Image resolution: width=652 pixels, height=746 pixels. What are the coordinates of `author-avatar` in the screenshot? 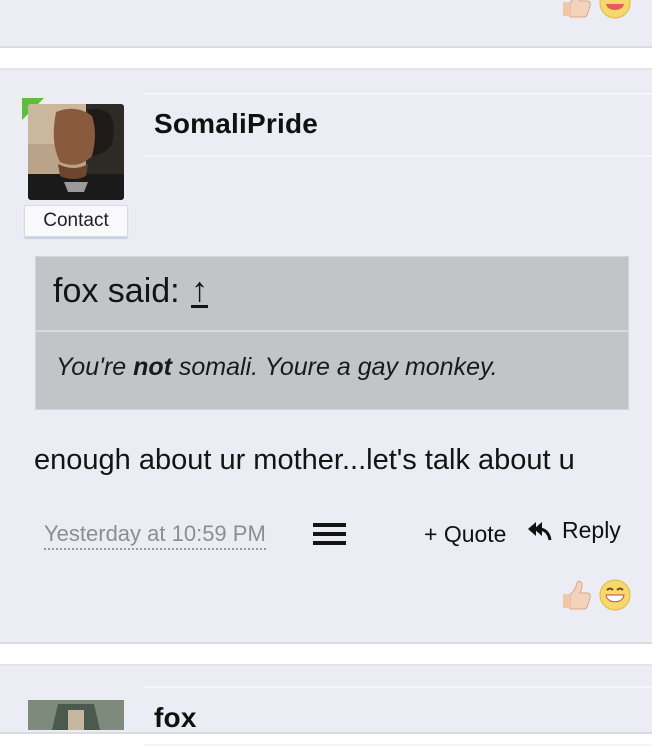 It's located at (73, 149).